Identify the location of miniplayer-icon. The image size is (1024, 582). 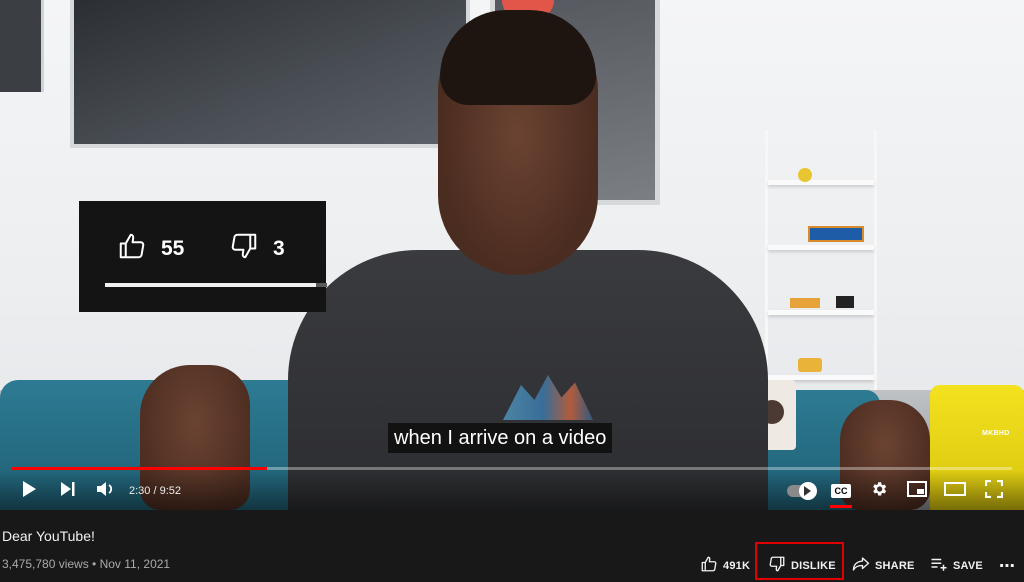
(917, 491).